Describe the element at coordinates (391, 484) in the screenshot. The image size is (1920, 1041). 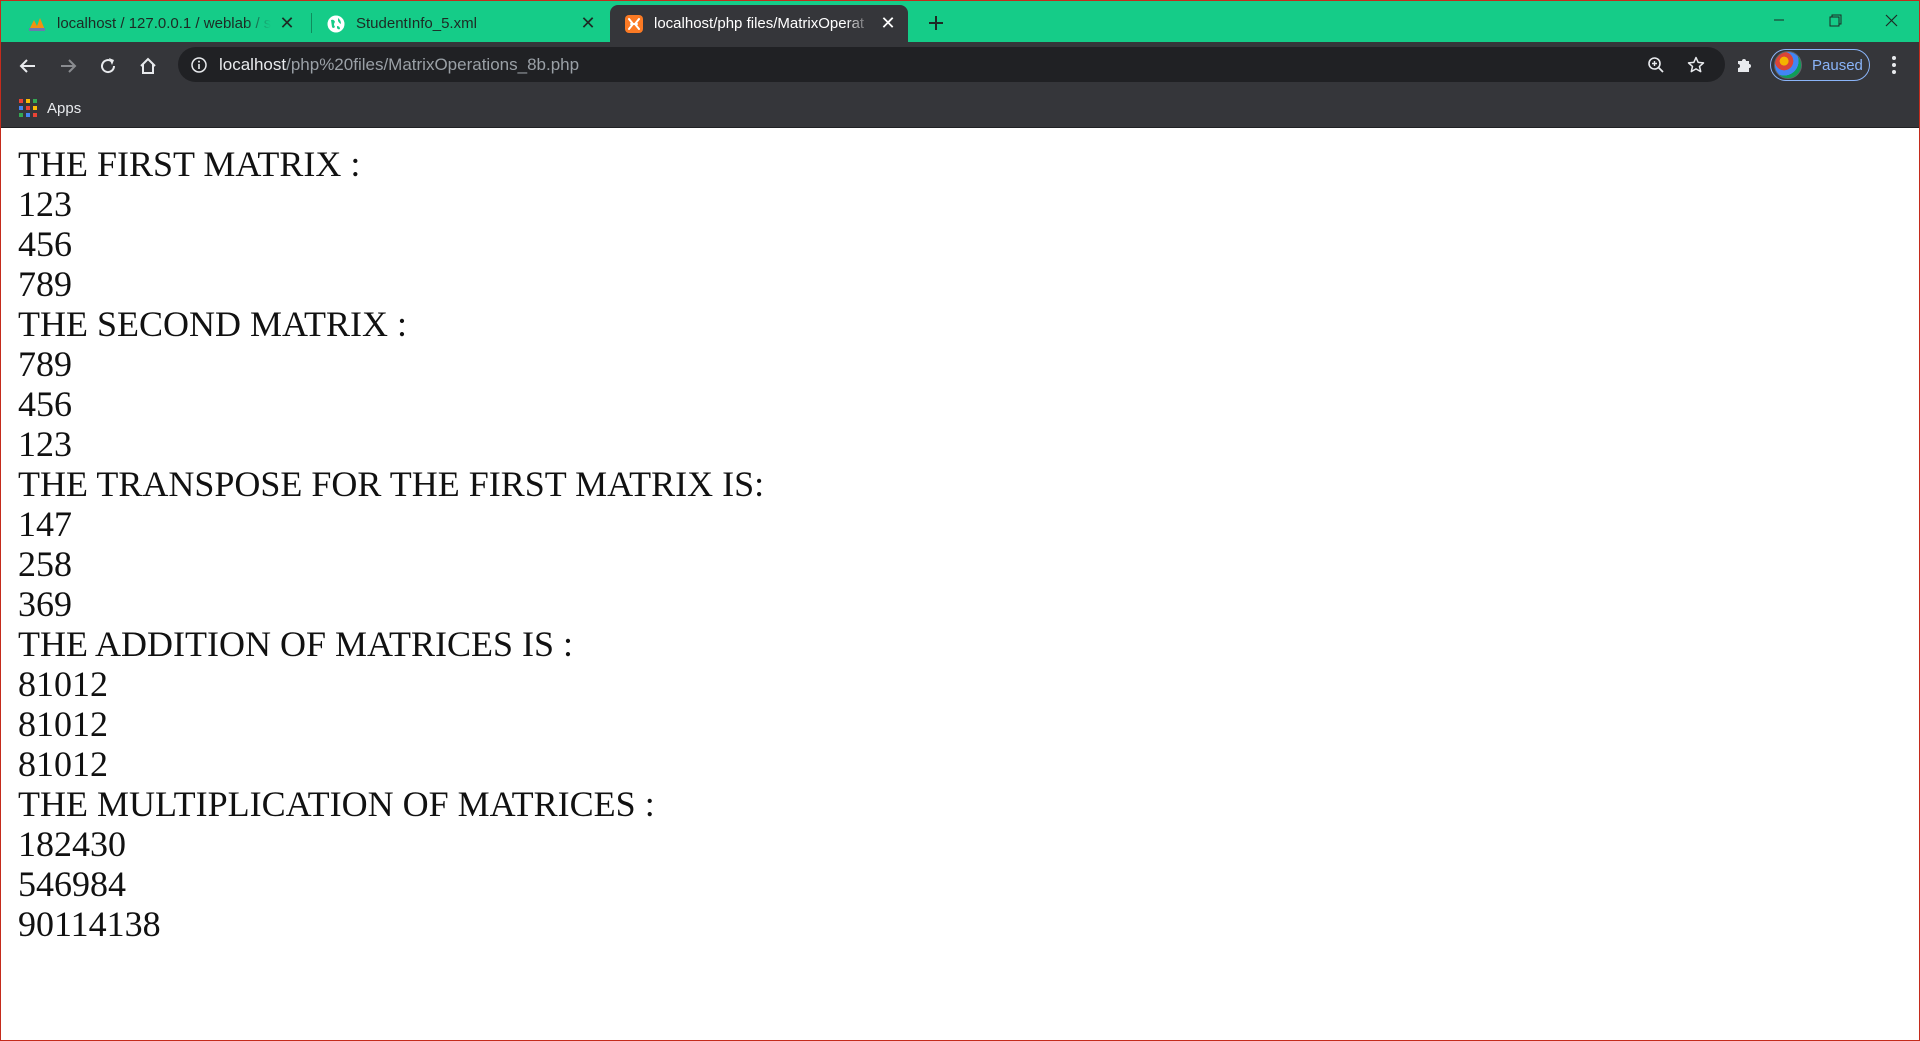
I see `section-heading: THE TRANSPOSE FOR THE FIRST MATRIX IS:` at that location.